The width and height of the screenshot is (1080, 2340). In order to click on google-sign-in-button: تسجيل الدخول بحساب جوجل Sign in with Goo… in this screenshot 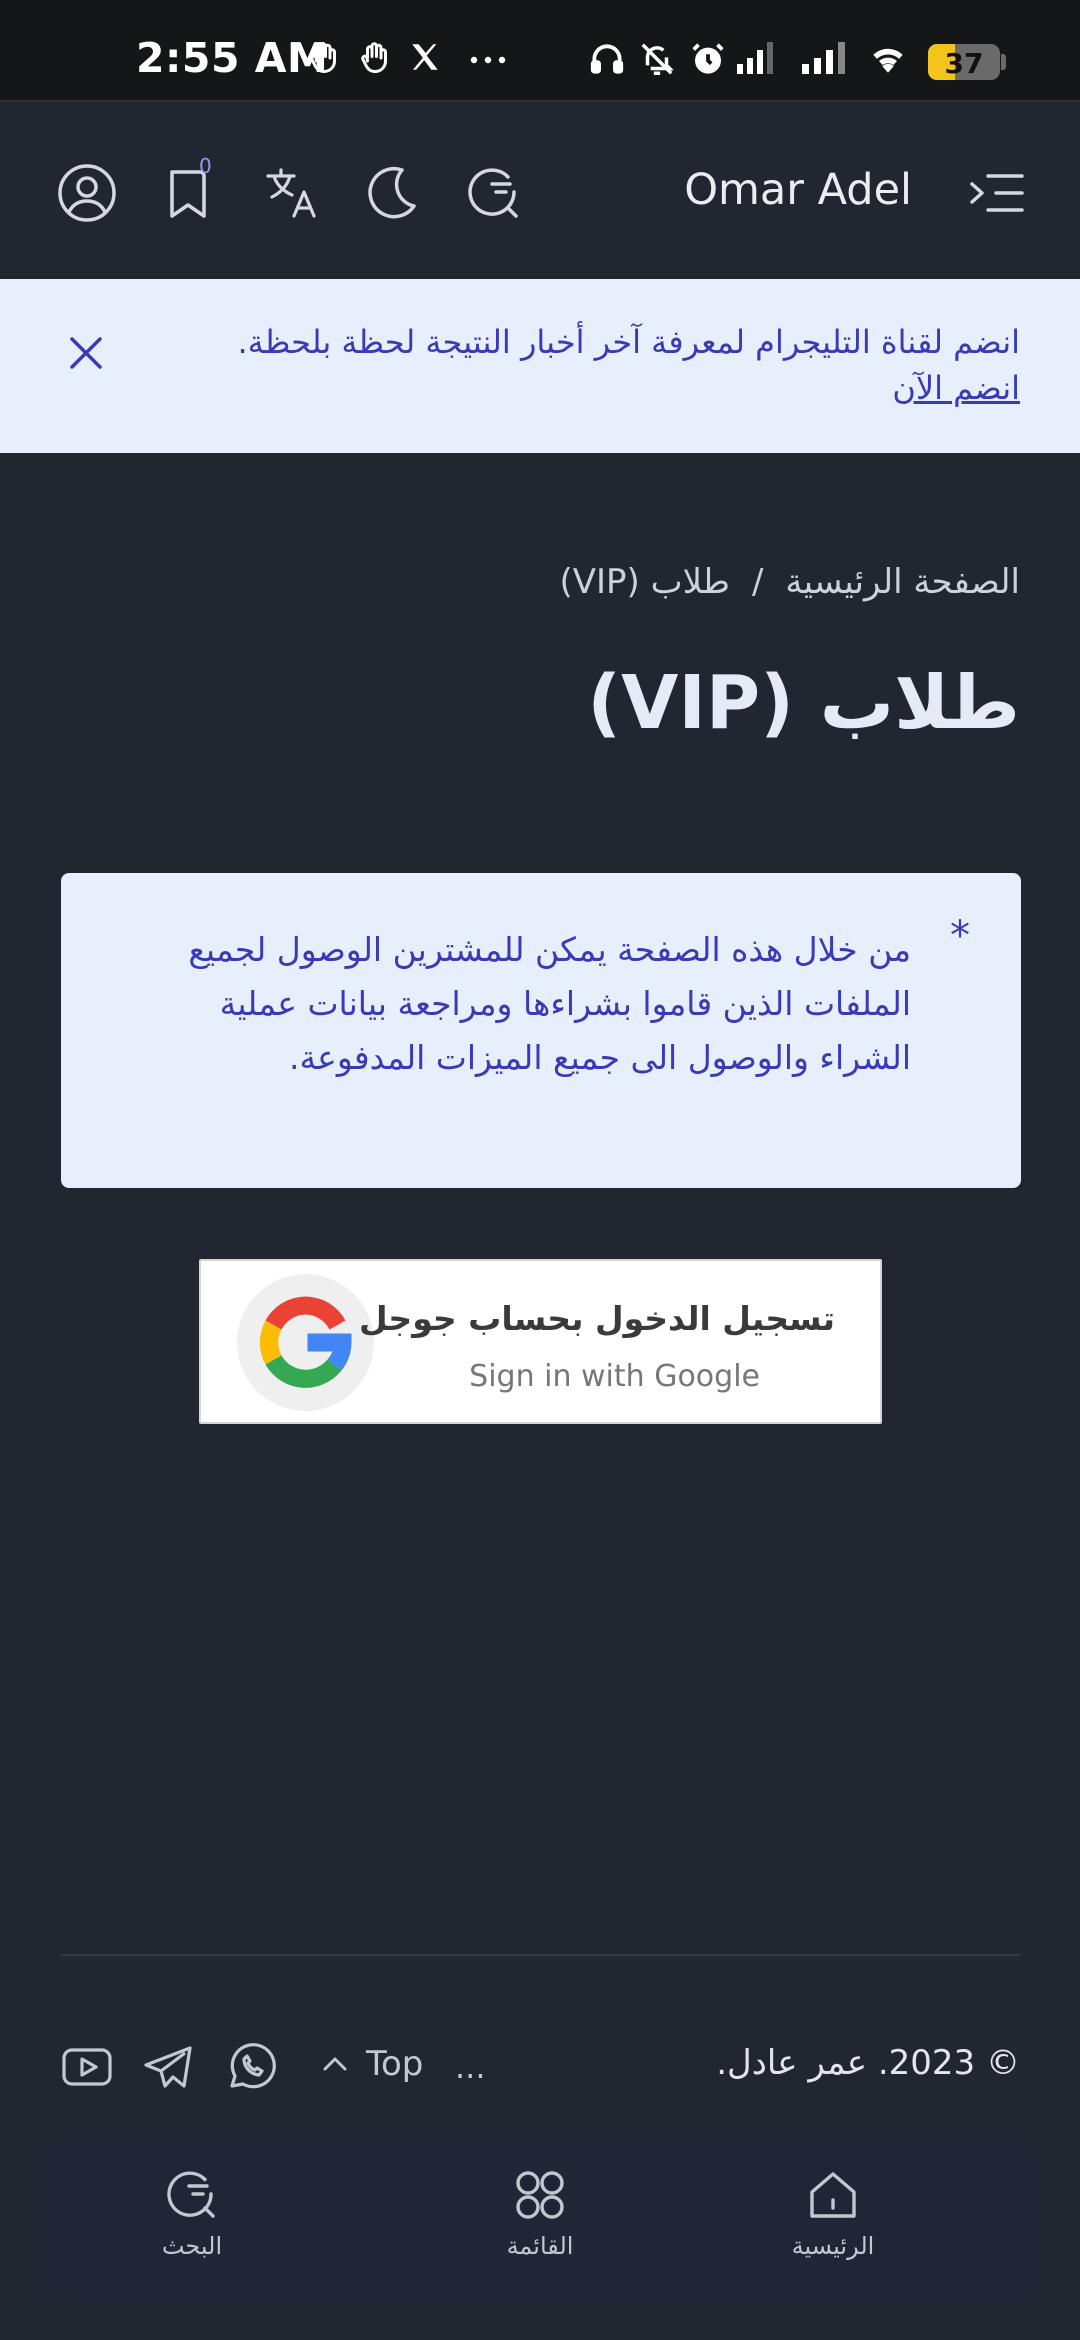, I will do `click(540, 1341)`.